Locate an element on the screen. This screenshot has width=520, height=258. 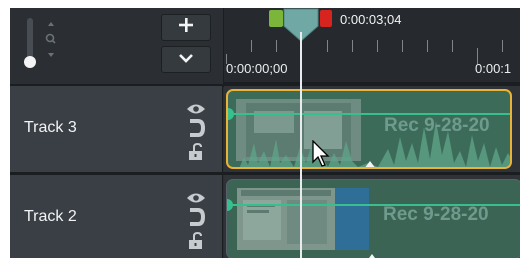
ruler-time-start: 0:00:00;00 is located at coordinates (257, 68).